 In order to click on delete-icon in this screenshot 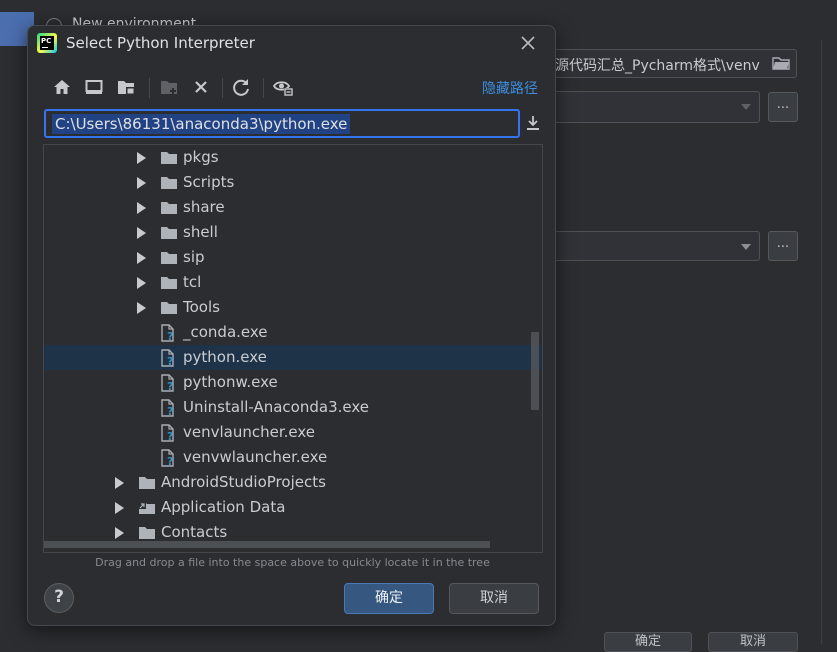, I will do `click(201, 87)`.